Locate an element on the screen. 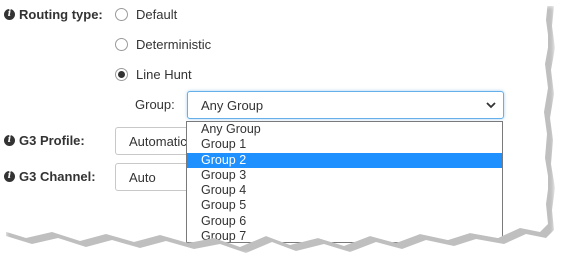 This screenshot has width=578, height=277. radio-circle-line-hunt is located at coordinates (121, 74).